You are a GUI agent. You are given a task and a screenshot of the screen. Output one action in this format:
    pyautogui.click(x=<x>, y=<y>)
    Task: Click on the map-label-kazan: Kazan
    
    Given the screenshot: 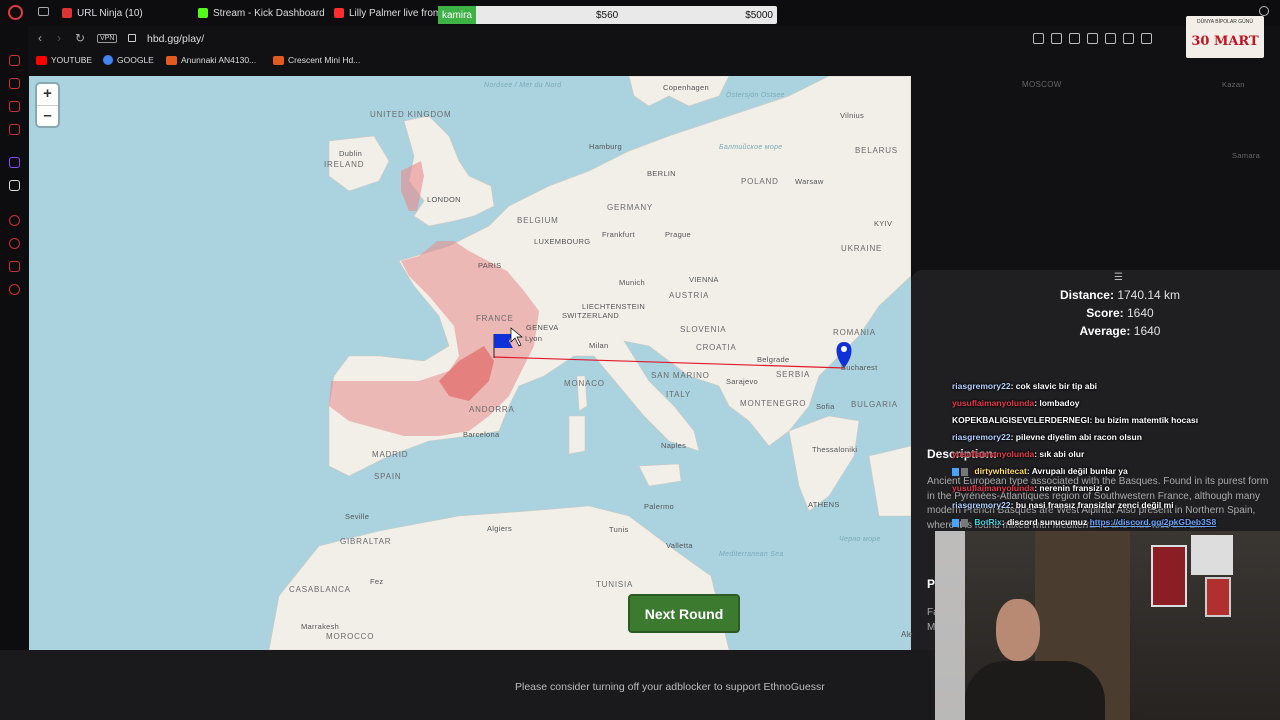 What is the action you would take?
    pyautogui.click(x=1233, y=84)
    